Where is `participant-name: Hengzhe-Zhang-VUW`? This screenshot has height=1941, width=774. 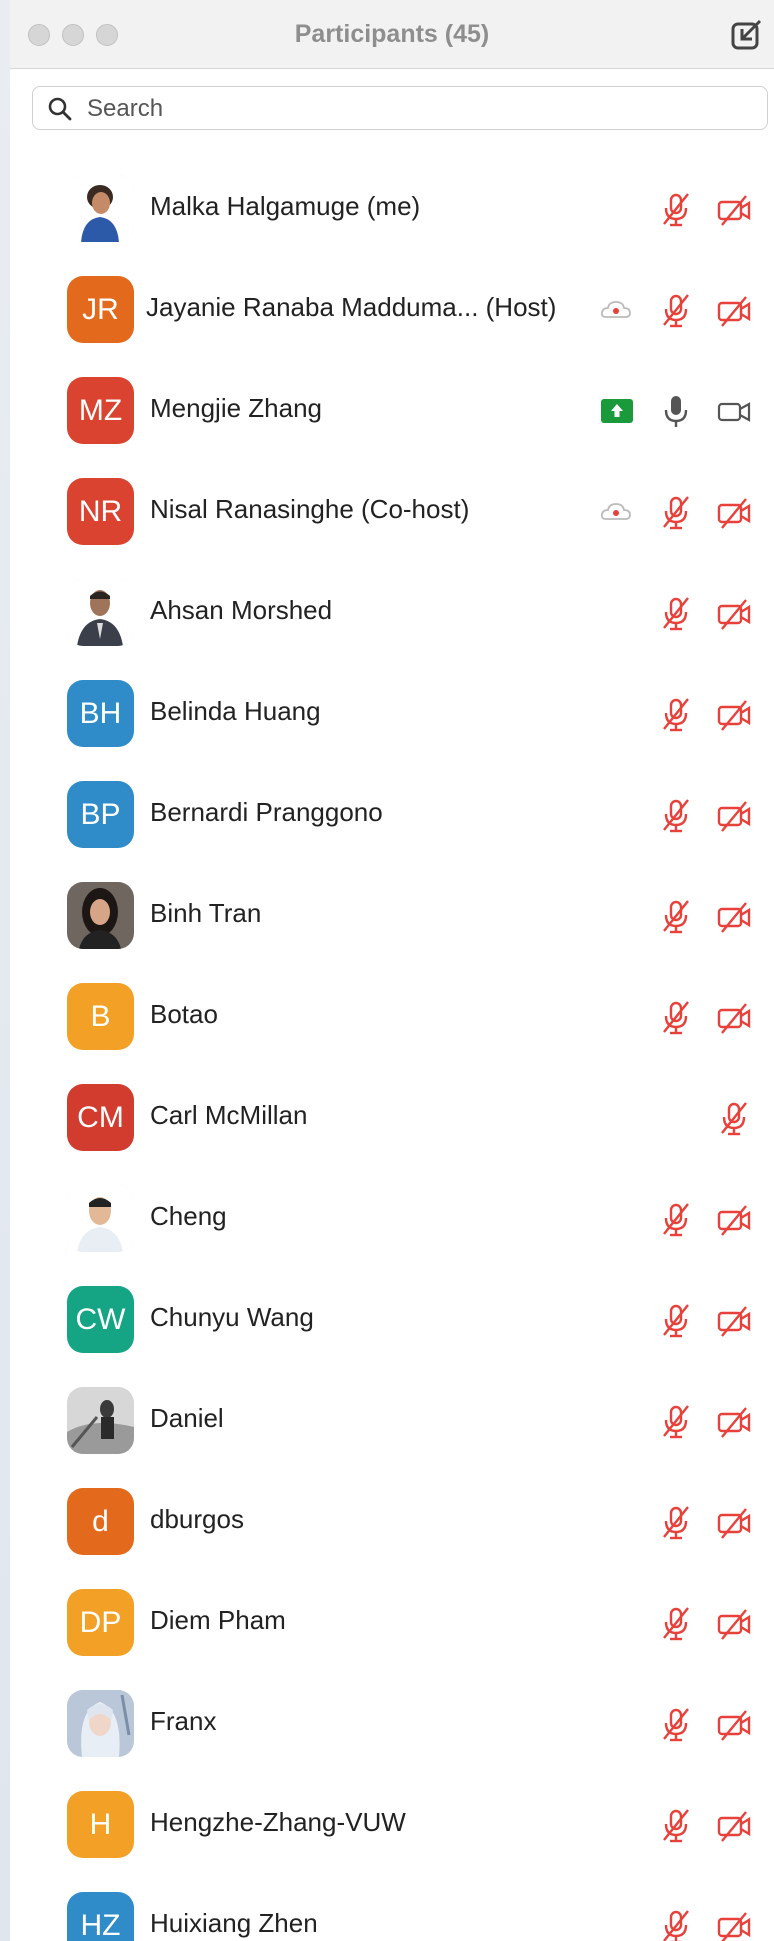
participant-name: Hengzhe-Zhang-VUW is located at coordinates (278, 1822).